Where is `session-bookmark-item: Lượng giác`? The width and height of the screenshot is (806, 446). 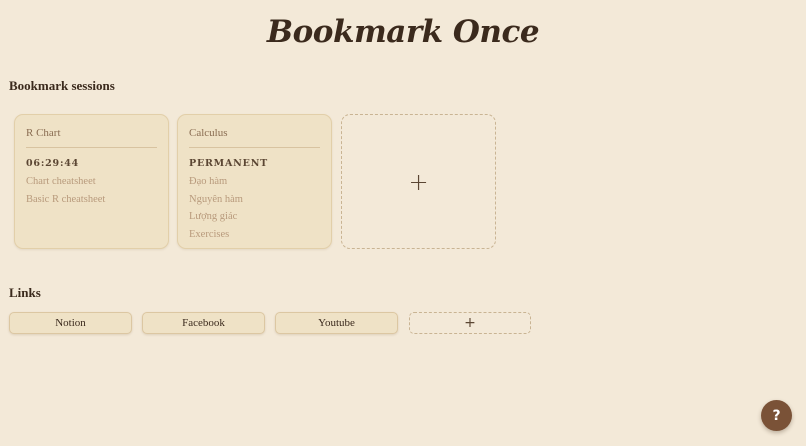 session-bookmark-item: Lượng giác is located at coordinates (254, 220).